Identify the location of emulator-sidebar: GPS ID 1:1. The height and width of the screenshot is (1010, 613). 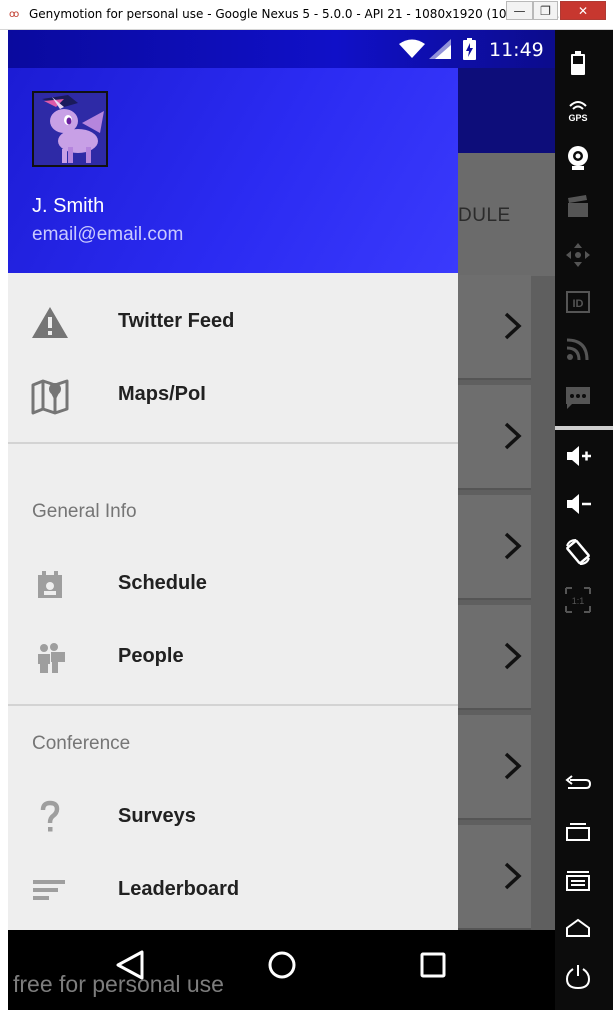
(584, 520).